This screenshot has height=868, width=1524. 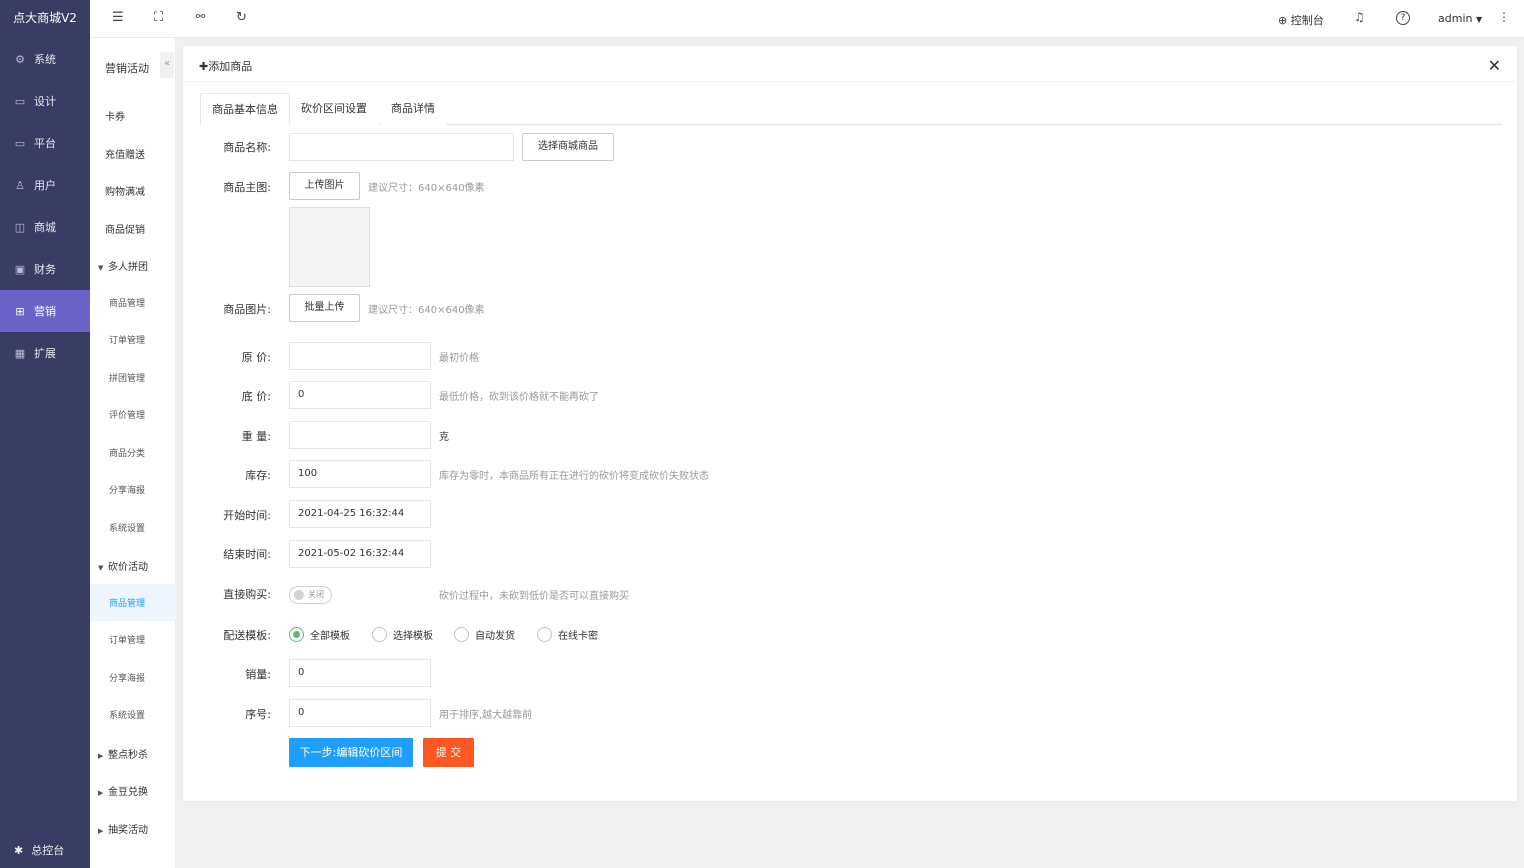 I want to click on submenu-group-lottery: ▶ 抽奖活动, so click(x=123, y=828).